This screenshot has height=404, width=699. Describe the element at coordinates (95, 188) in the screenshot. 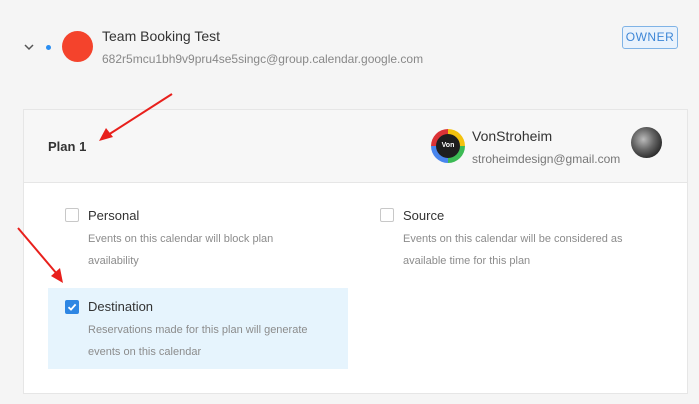

I see `annotation-arrows` at that location.